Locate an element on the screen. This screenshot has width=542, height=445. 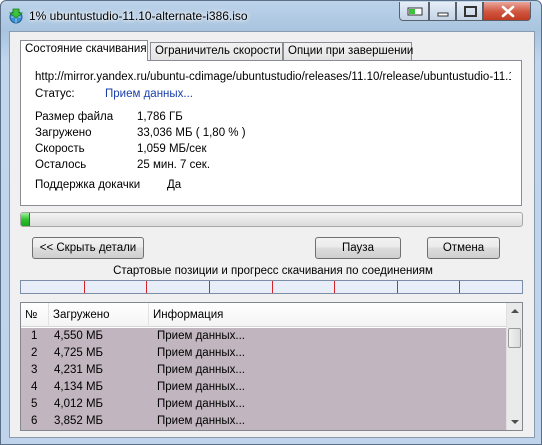
row-downloaded: 3,852 МБ is located at coordinates (79, 421).